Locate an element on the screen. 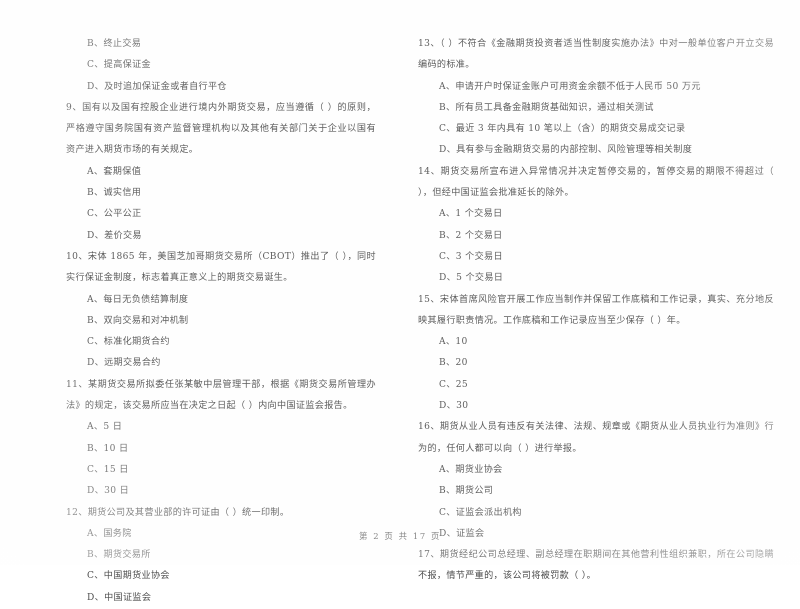 The width and height of the screenshot is (800, 609). option-item: C、3 个交易日 is located at coordinates (471, 256).